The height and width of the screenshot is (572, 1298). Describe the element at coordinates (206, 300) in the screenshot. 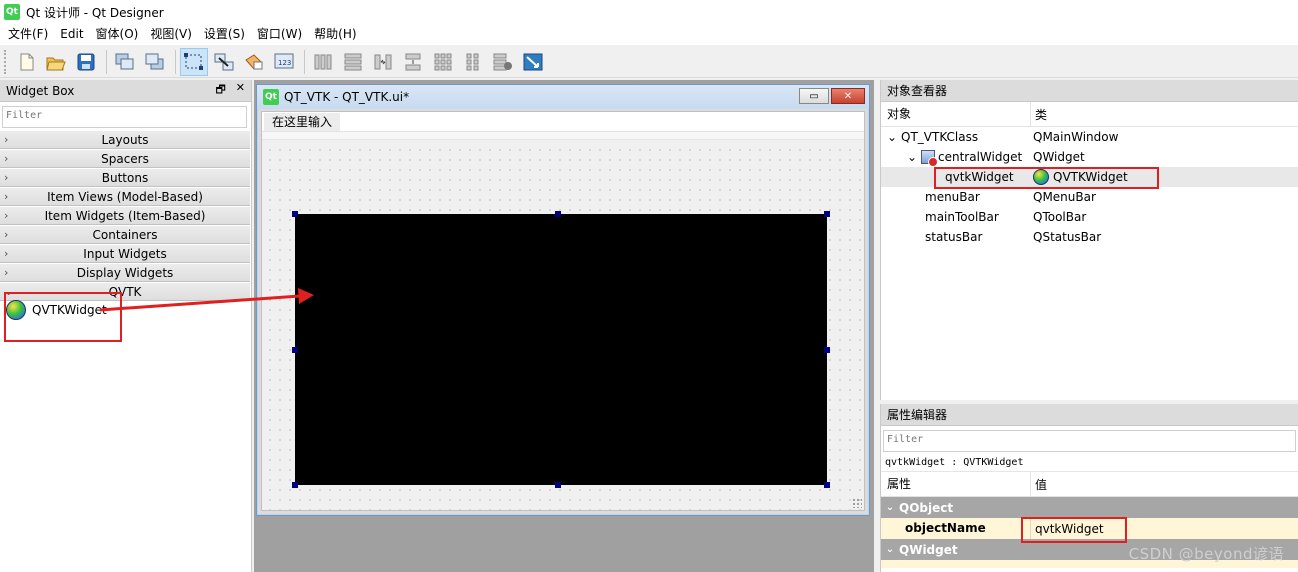

I see `annotation-arrow` at that location.